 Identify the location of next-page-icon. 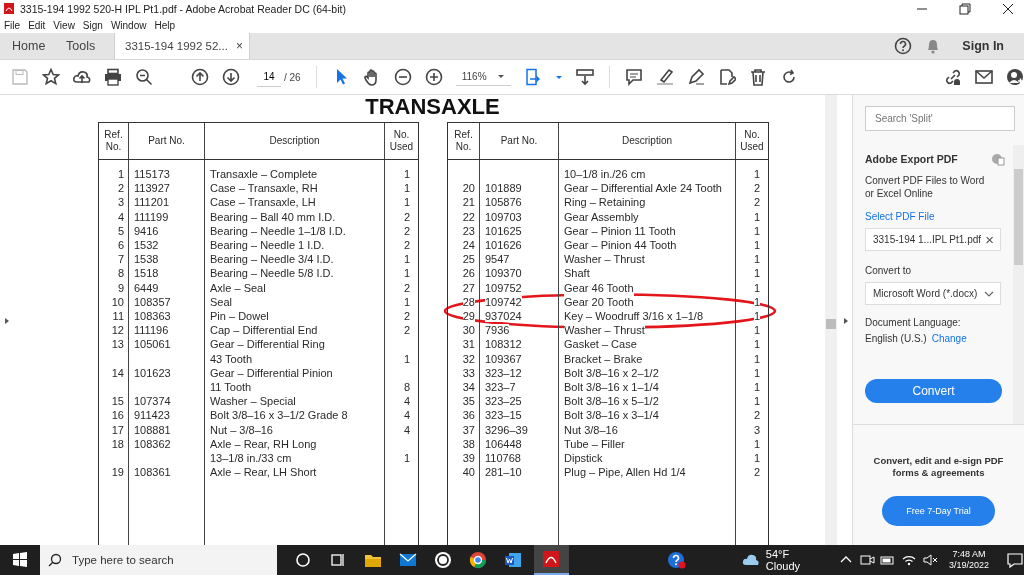
(231, 77).